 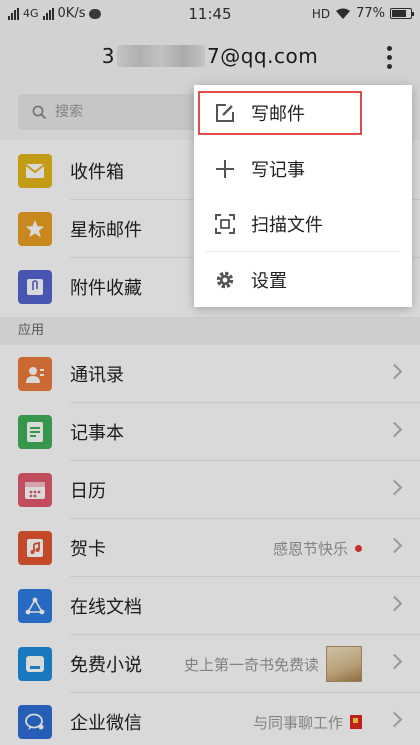 What do you see at coordinates (287, 225) in the screenshot?
I see `menu-item-label: 扫描文件` at bounding box center [287, 225].